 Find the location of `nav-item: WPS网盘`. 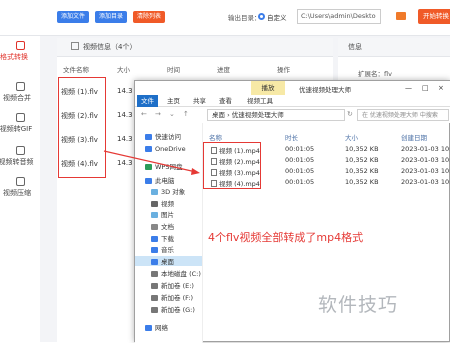

nav-item: WPS网盘 is located at coordinates (163, 166).